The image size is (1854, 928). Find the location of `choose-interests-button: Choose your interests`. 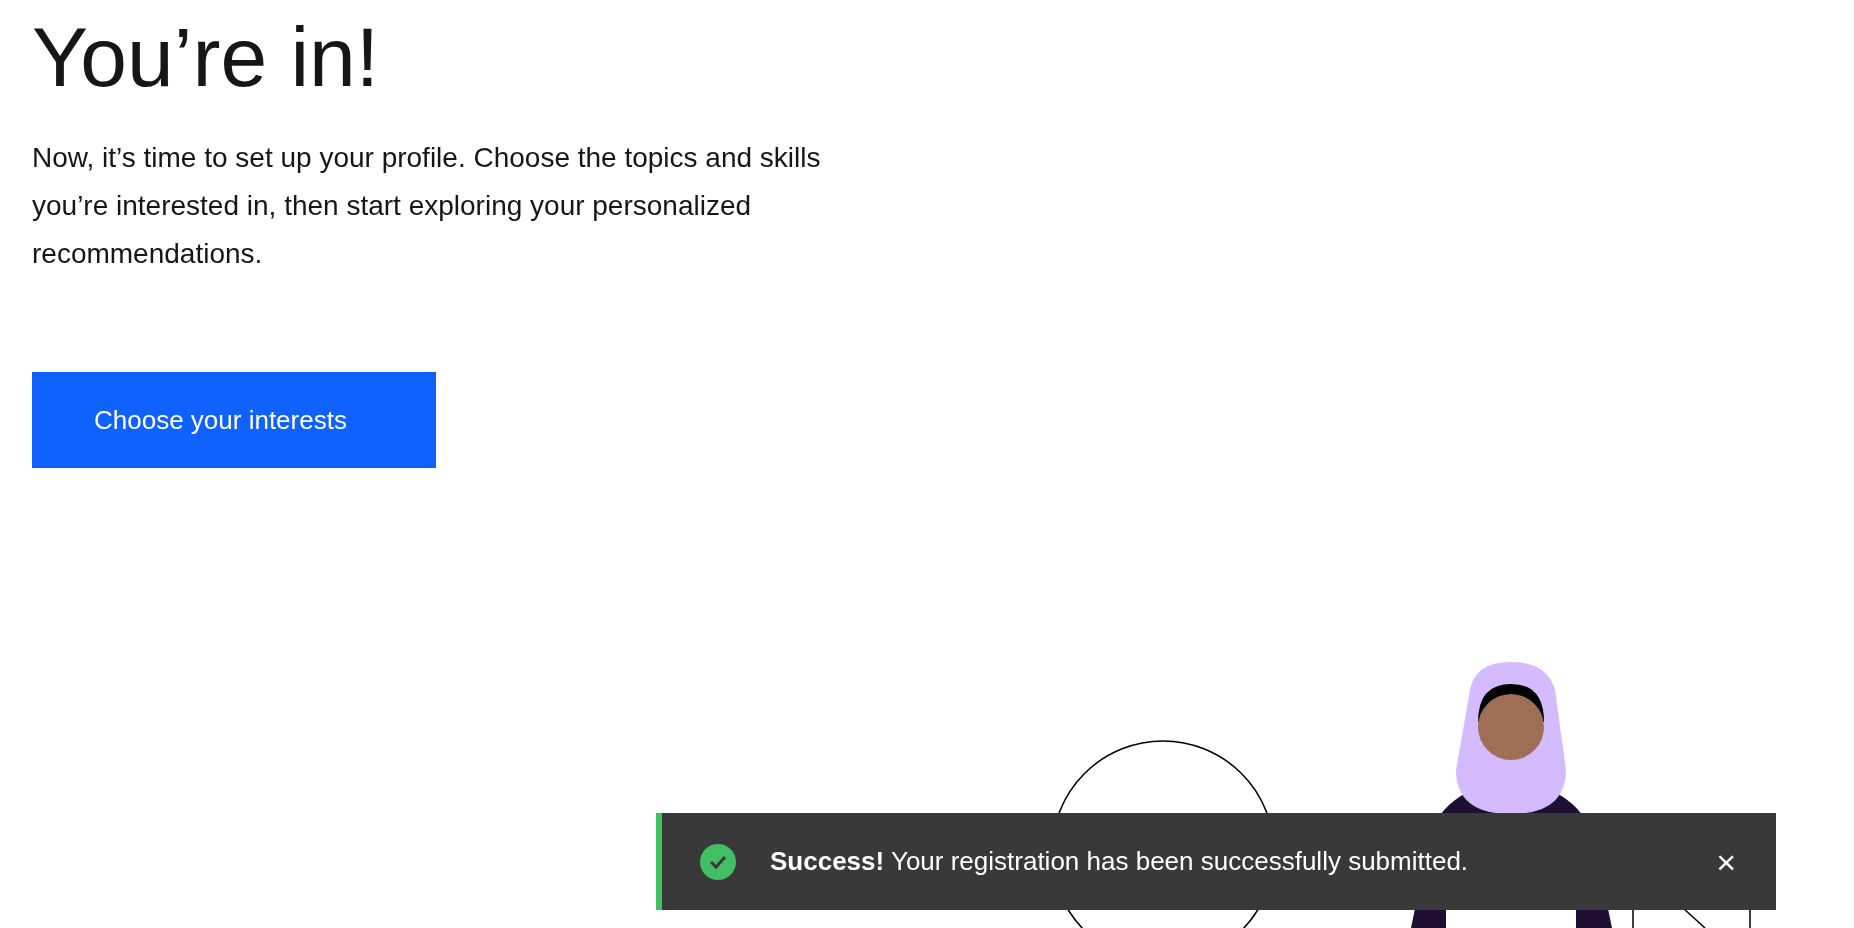

choose-interests-button: Choose your interests is located at coordinates (234, 420).